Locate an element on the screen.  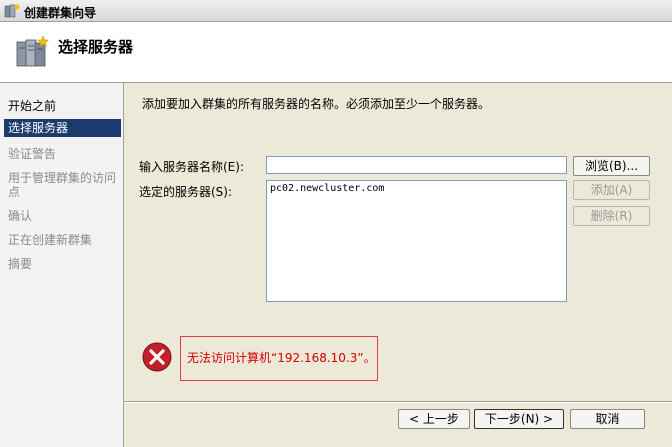
server-name-input is located at coordinates (416, 165).